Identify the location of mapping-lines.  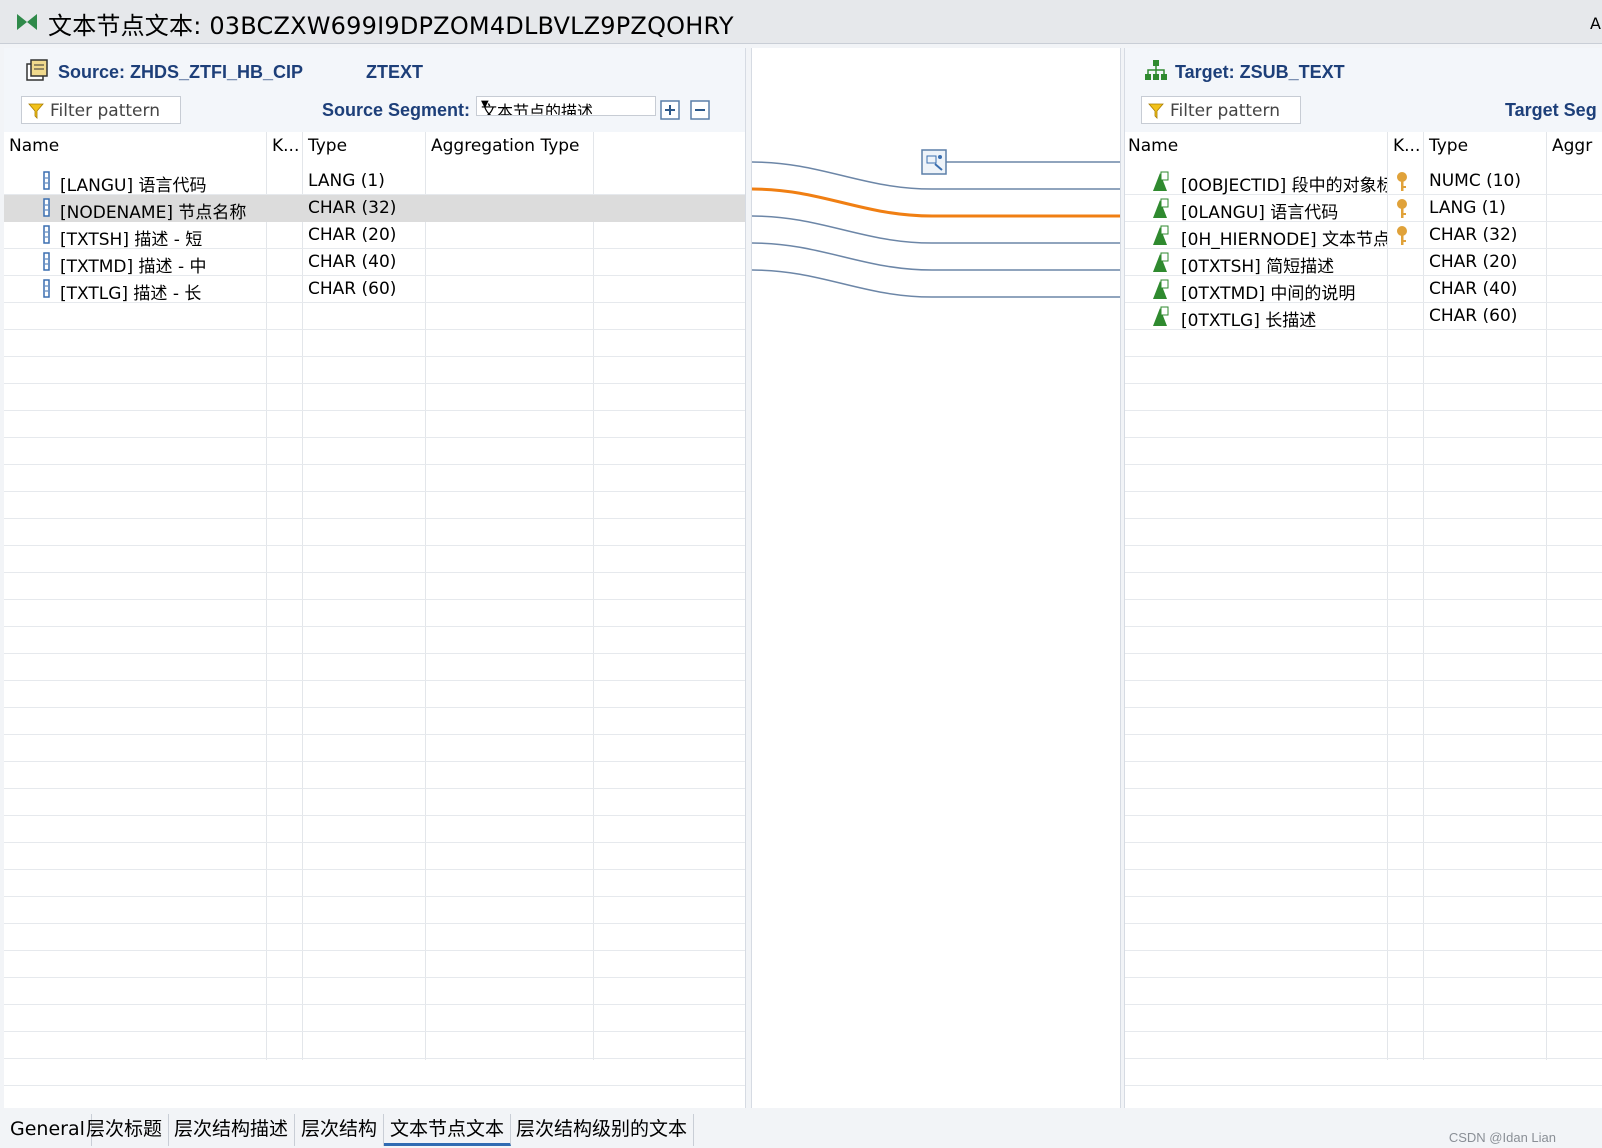
(936, 223).